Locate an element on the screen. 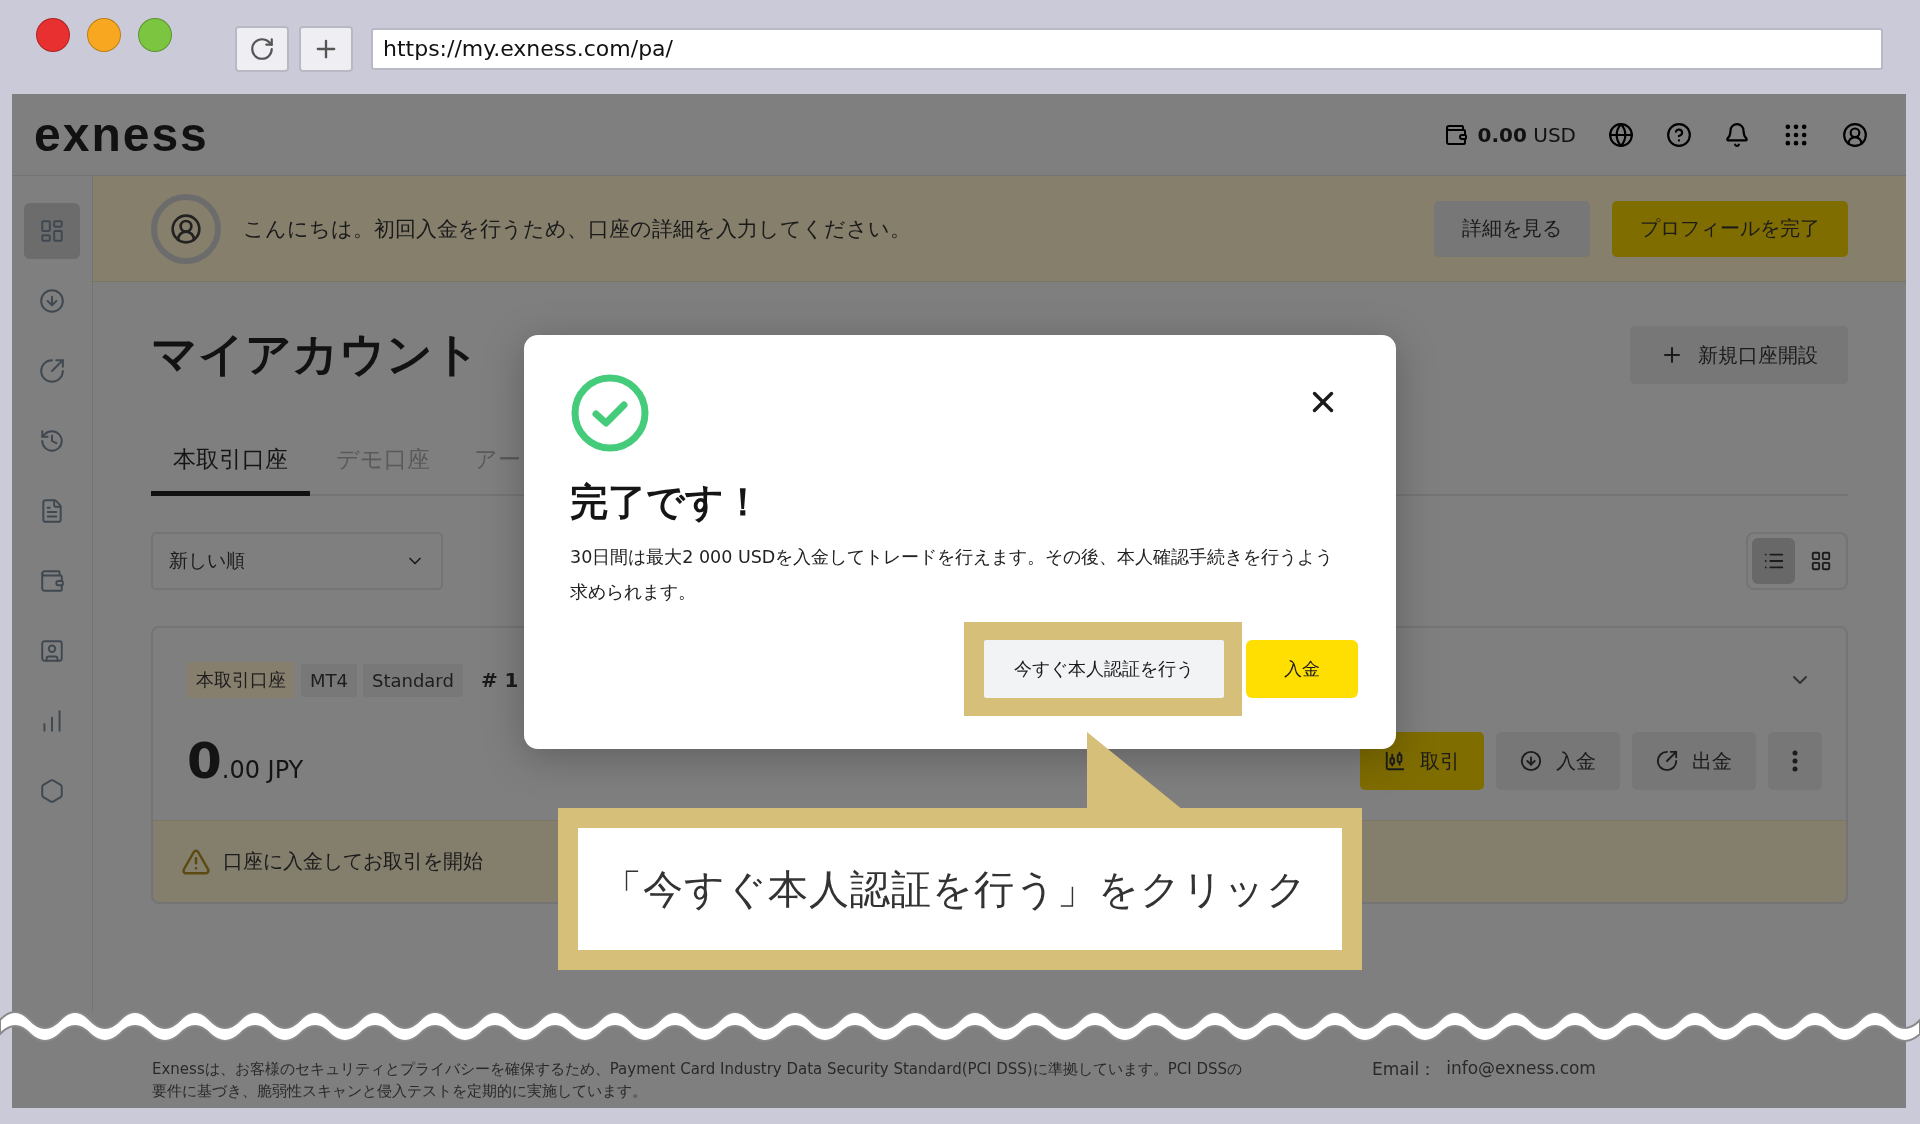  notice-text: 口座に入金してお取引を開始 is located at coordinates (353, 861).